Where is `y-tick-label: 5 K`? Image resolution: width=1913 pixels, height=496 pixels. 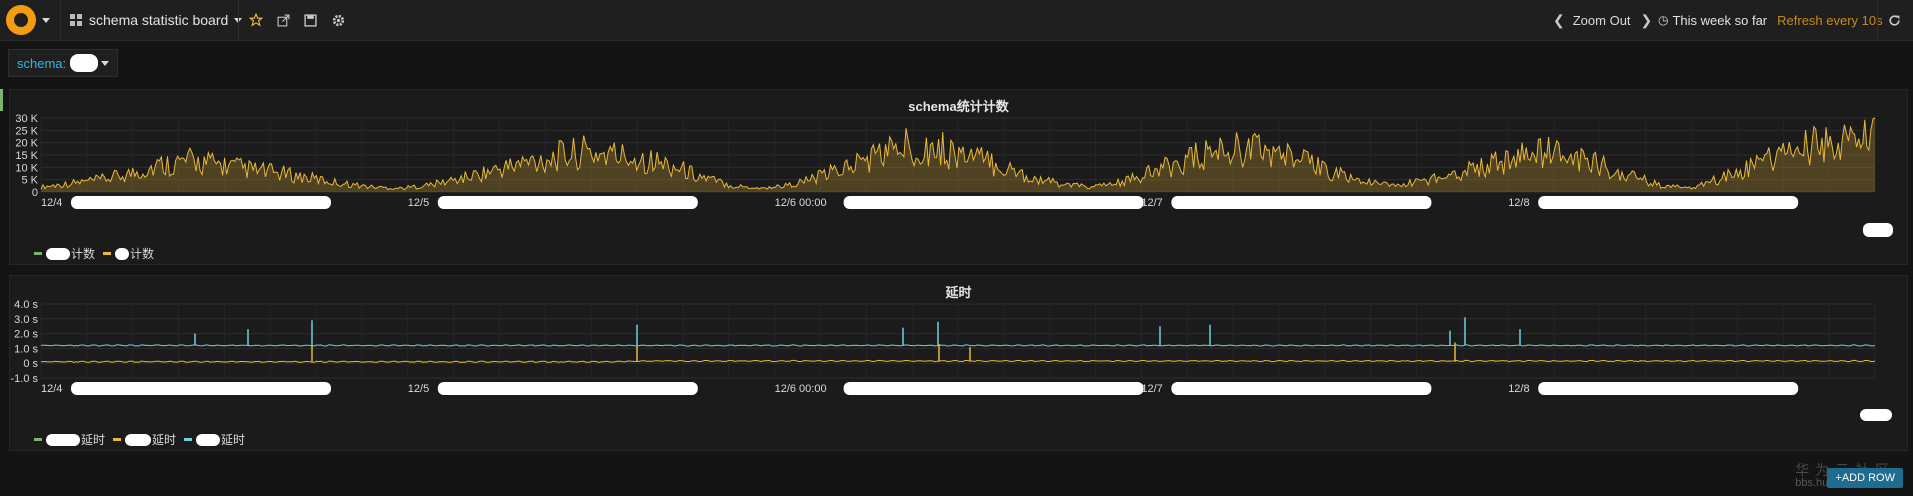
y-tick-label: 5 K is located at coordinates (29, 181).